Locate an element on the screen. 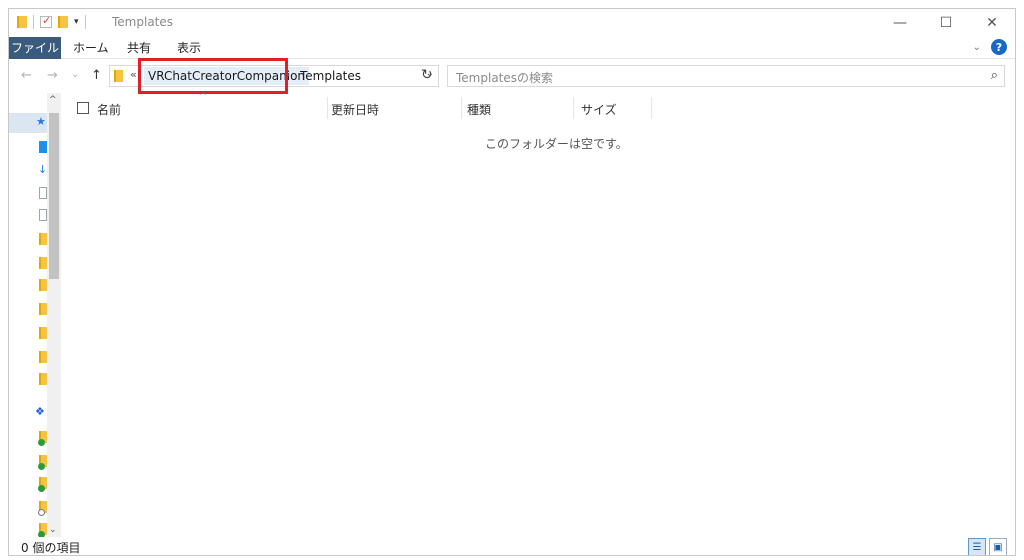 The image size is (1024, 560). desktop-icon is located at coordinates (43, 147).